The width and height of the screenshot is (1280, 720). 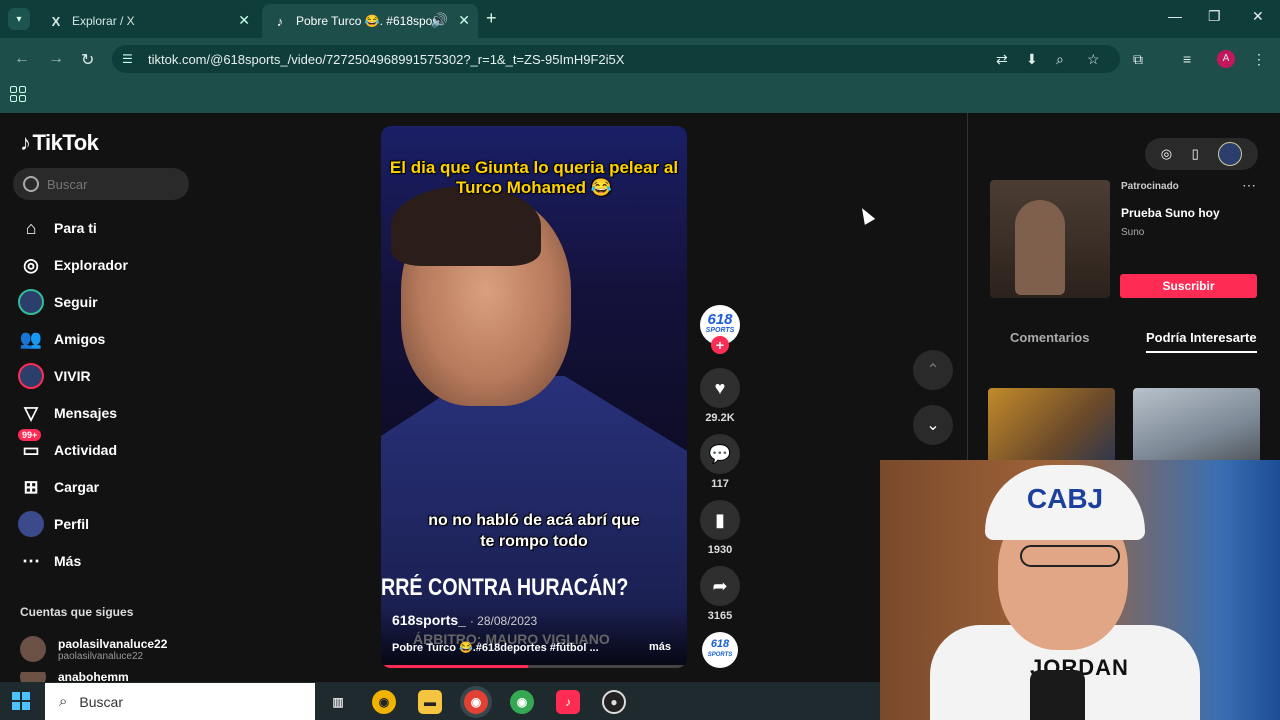 What do you see at coordinates (640, 96) in the screenshot?
I see `bookmarks-bar` at bounding box center [640, 96].